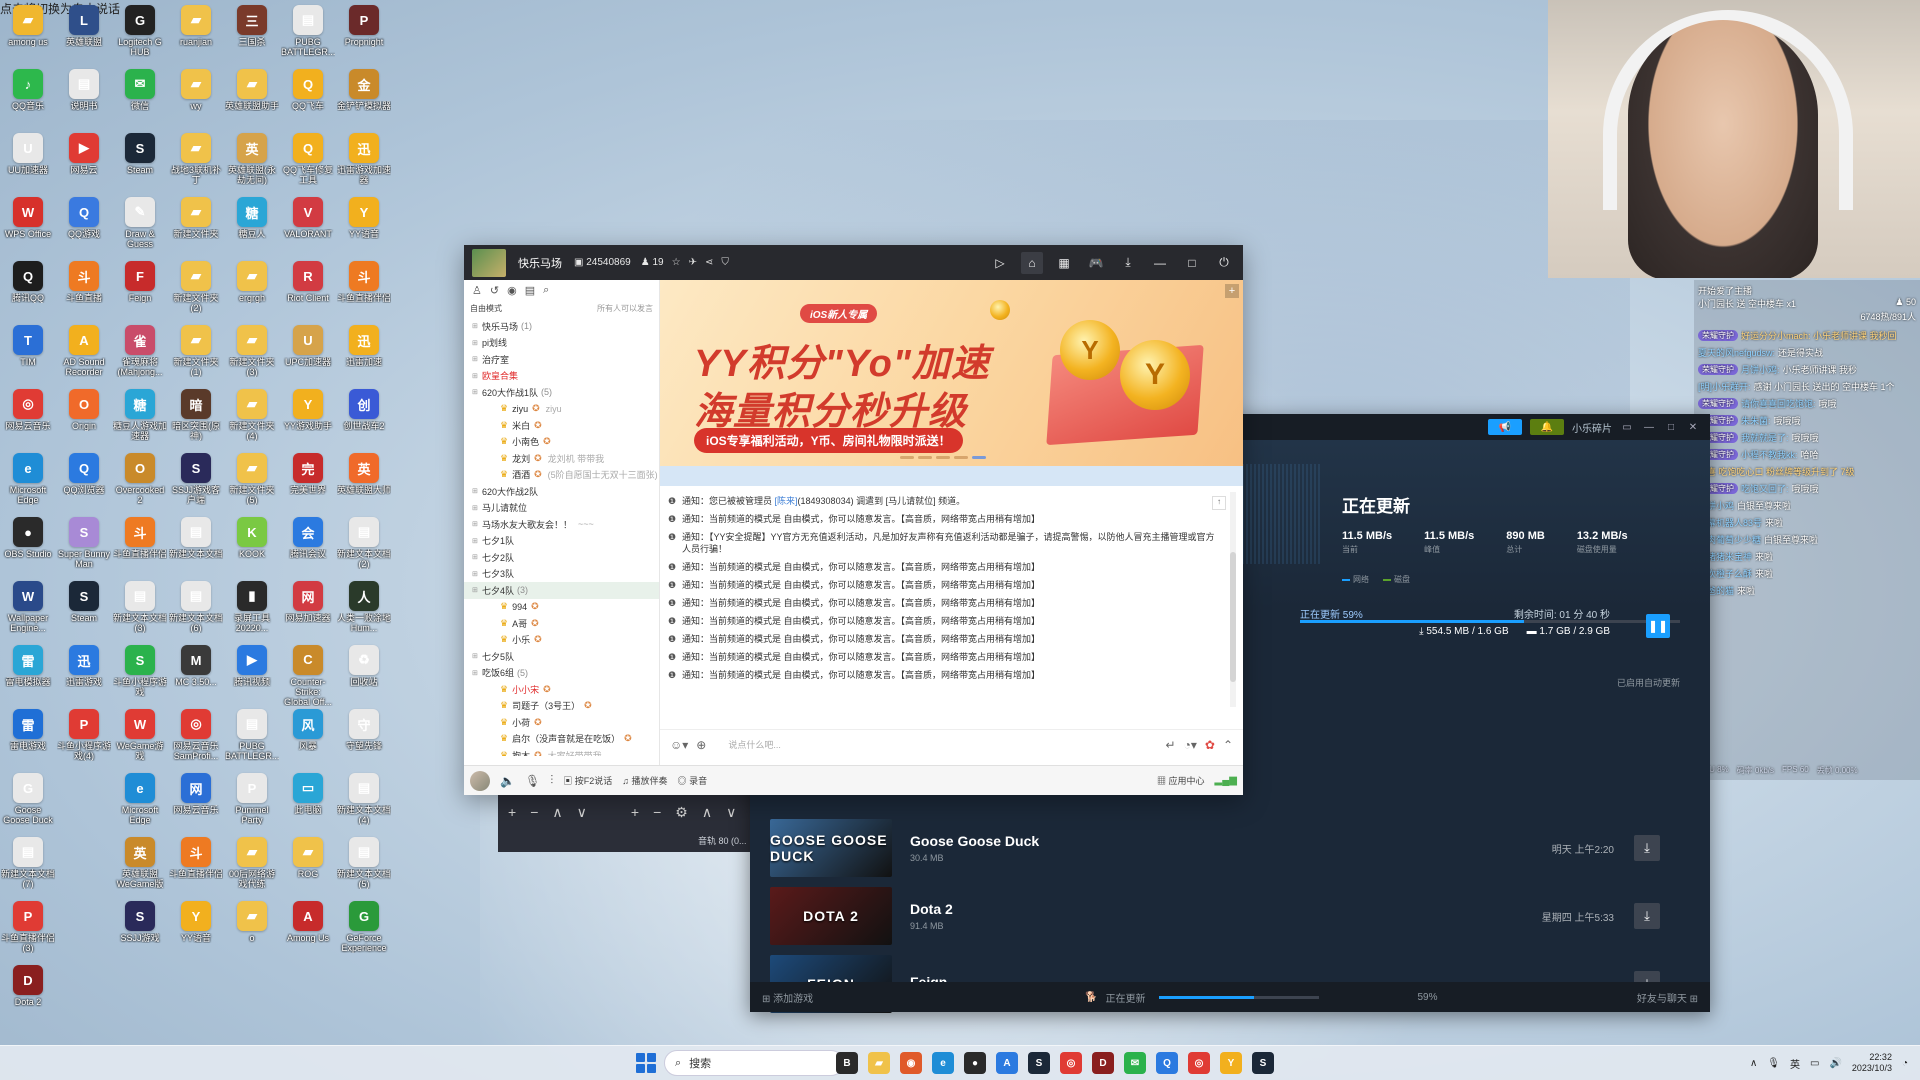  Describe the element at coordinates (28, 290) in the screenshot. I see `desktop-icon: Q 腾讯QQ` at that location.